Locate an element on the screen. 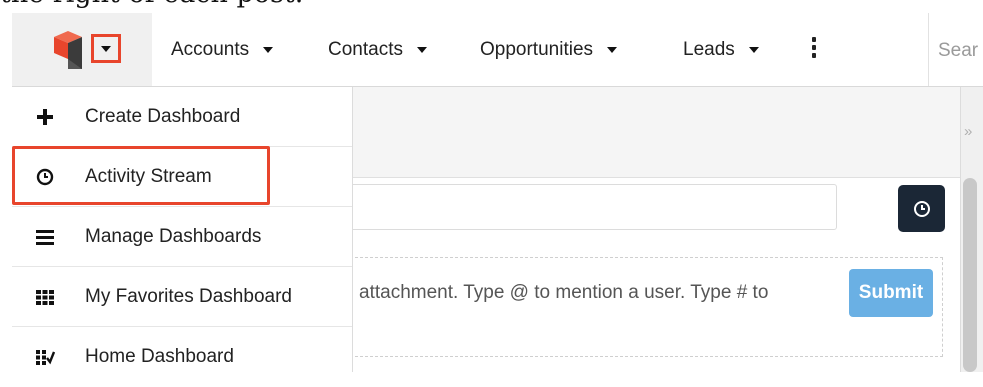 This screenshot has height=387, width=983. menu-item-label: Create Dashboard is located at coordinates (163, 116).